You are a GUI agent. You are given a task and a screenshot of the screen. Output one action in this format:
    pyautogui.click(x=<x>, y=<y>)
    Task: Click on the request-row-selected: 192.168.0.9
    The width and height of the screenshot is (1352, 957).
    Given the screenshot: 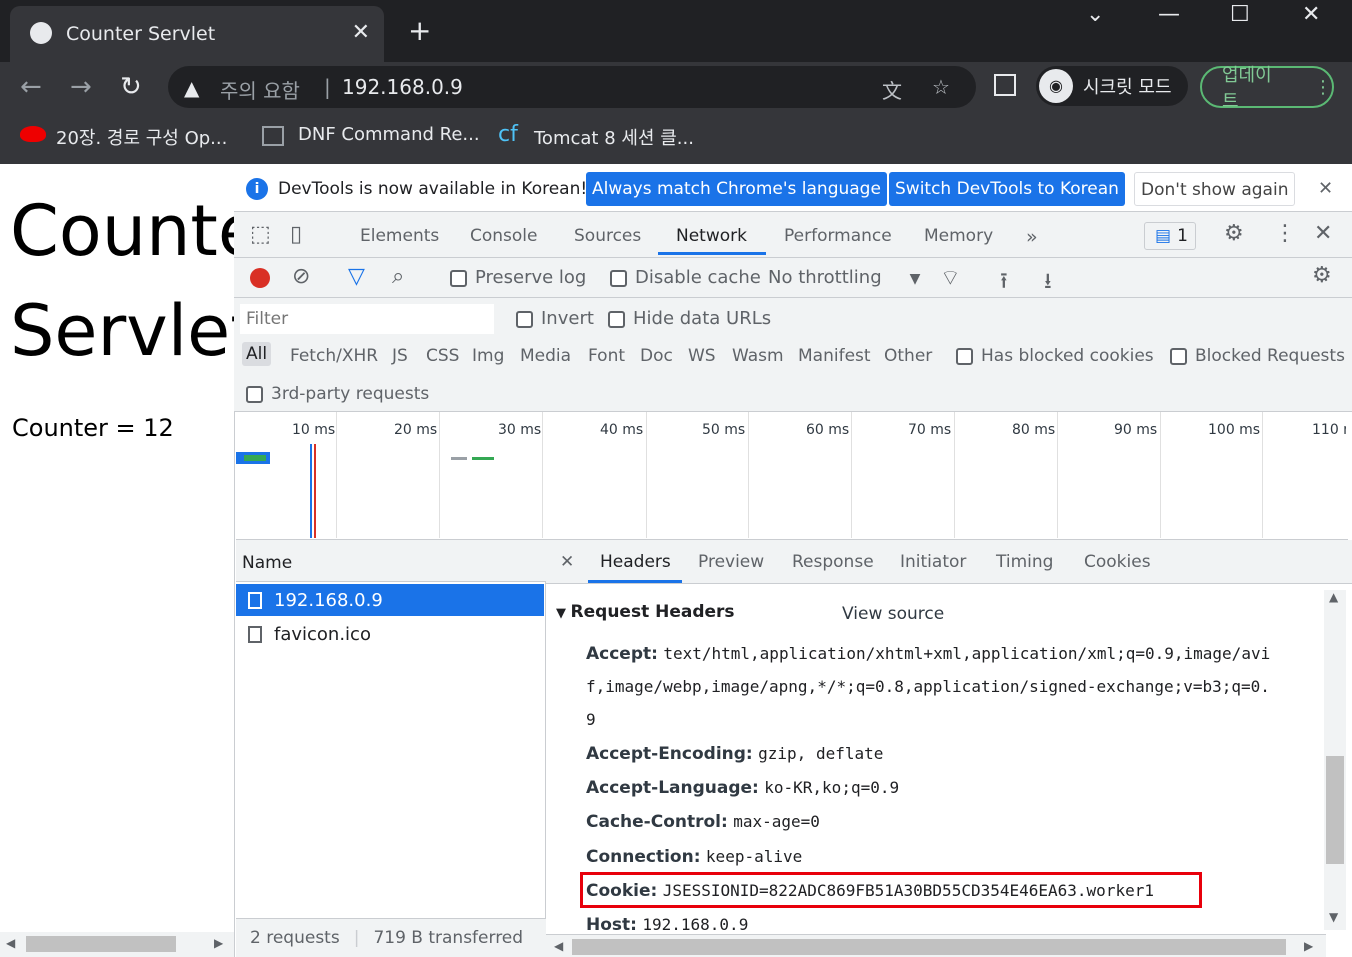 What is the action you would take?
    pyautogui.click(x=390, y=600)
    